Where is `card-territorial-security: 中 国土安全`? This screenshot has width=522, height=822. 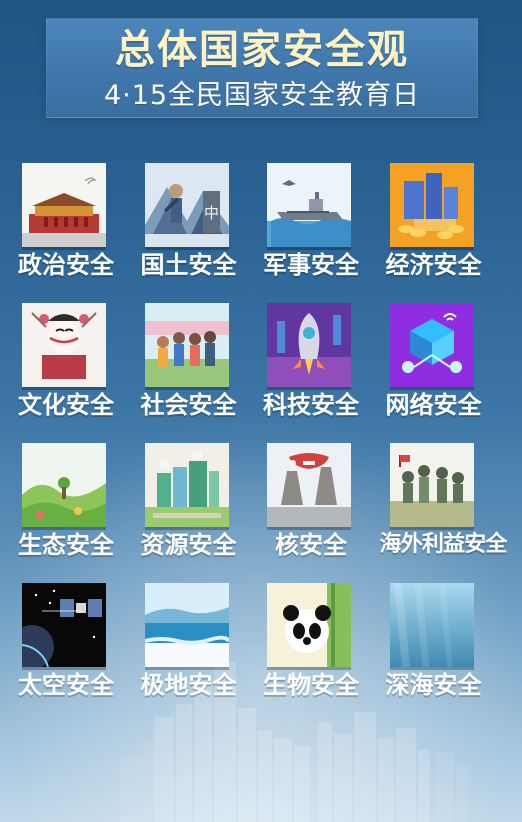 card-territorial-security: 中 国土安全 is located at coordinates (202, 233).